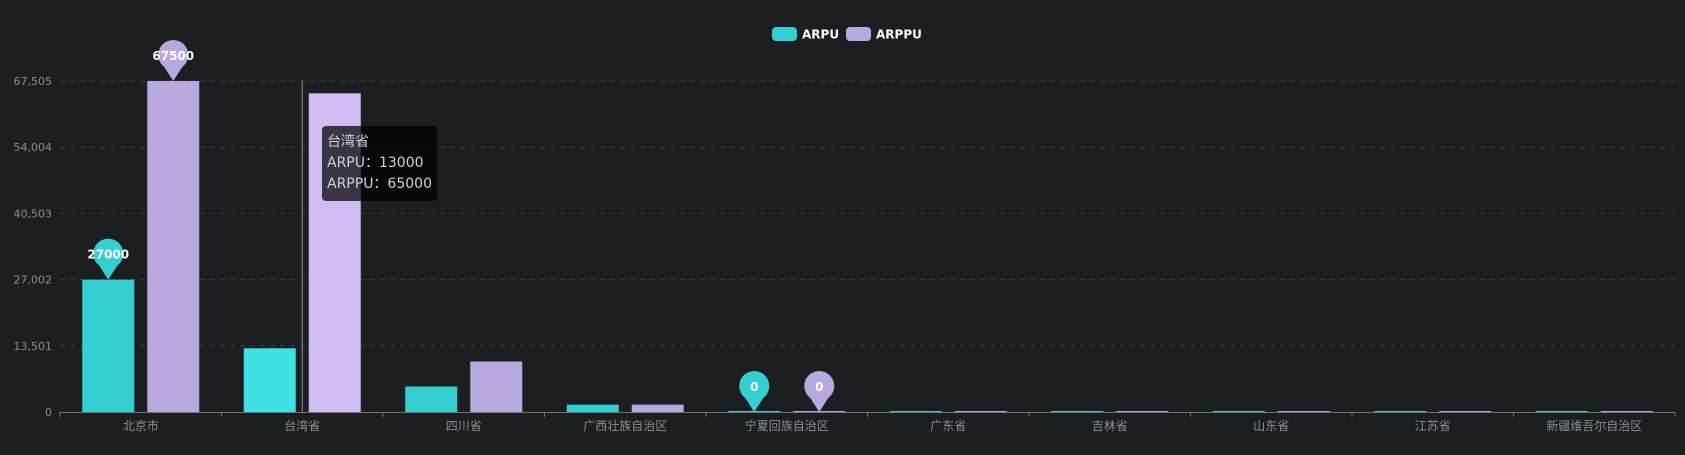 This screenshot has width=1685, height=455. I want to click on marker-label: 67500, so click(173, 56).